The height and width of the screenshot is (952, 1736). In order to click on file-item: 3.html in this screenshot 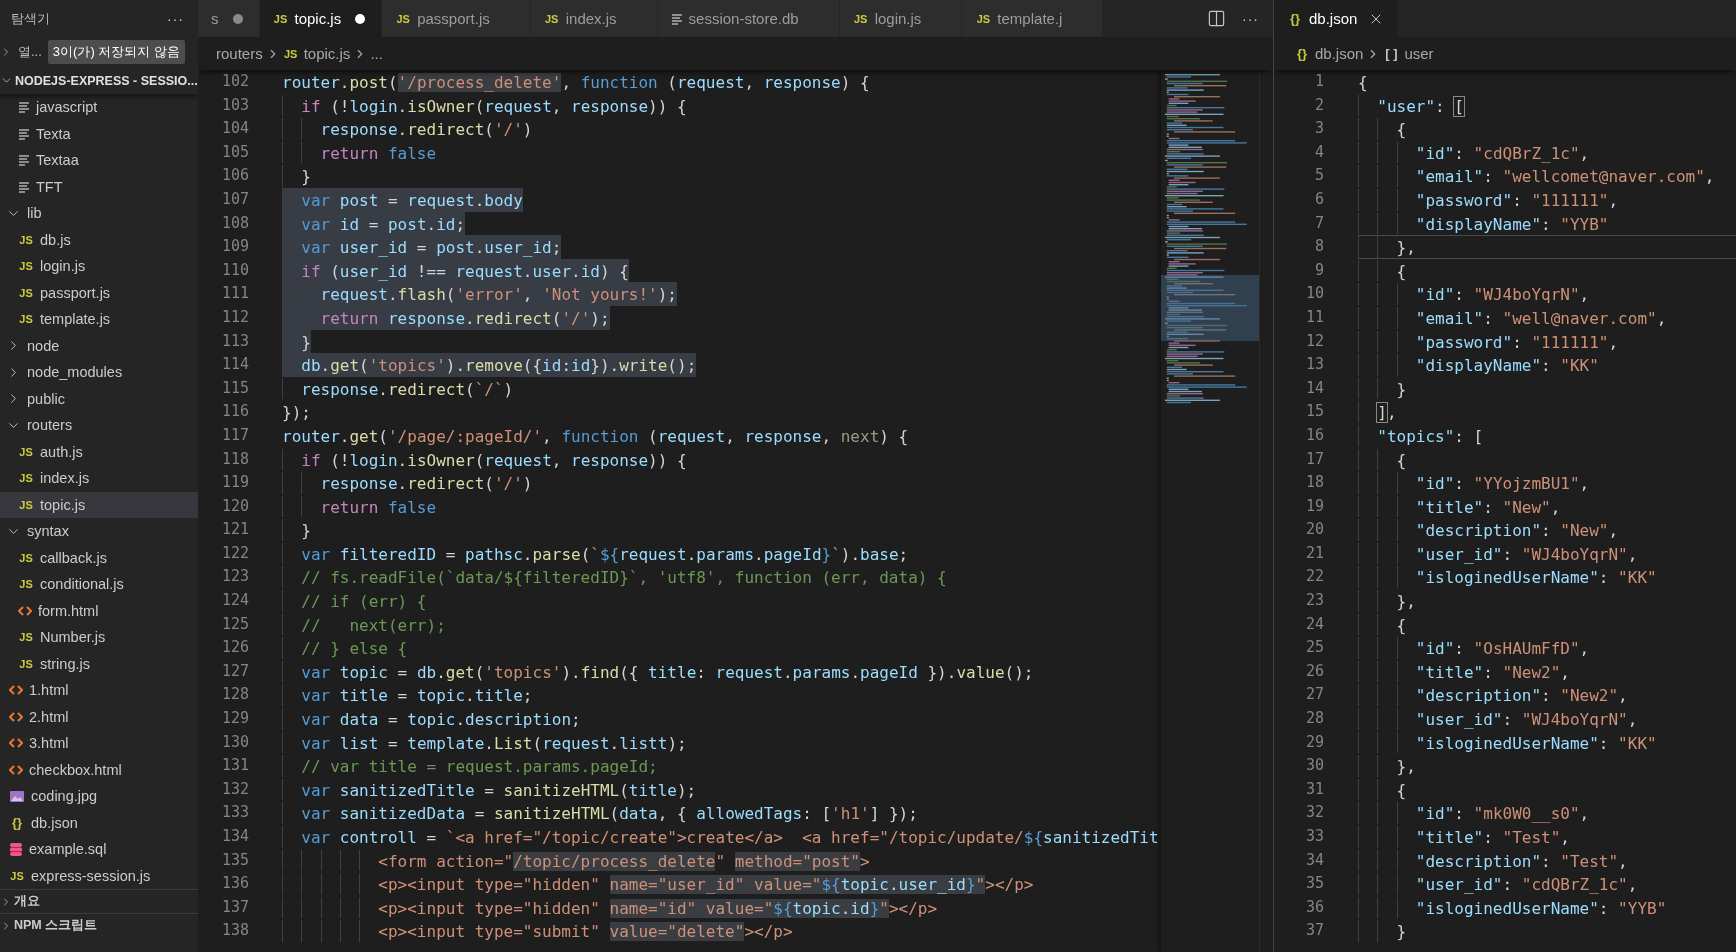, I will do `click(99, 743)`.